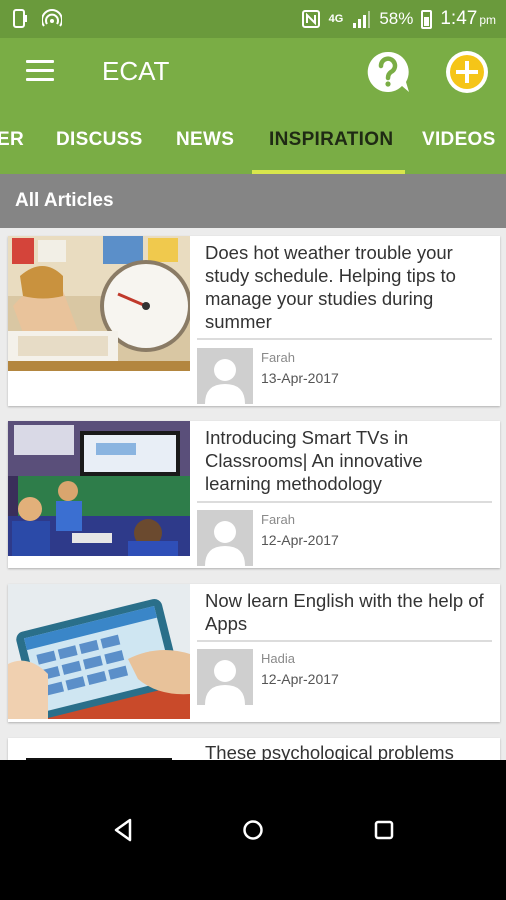 The height and width of the screenshot is (900, 506). What do you see at coordinates (136, 71) in the screenshot?
I see `app-title: ECAT` at bounding box center [136, 71].